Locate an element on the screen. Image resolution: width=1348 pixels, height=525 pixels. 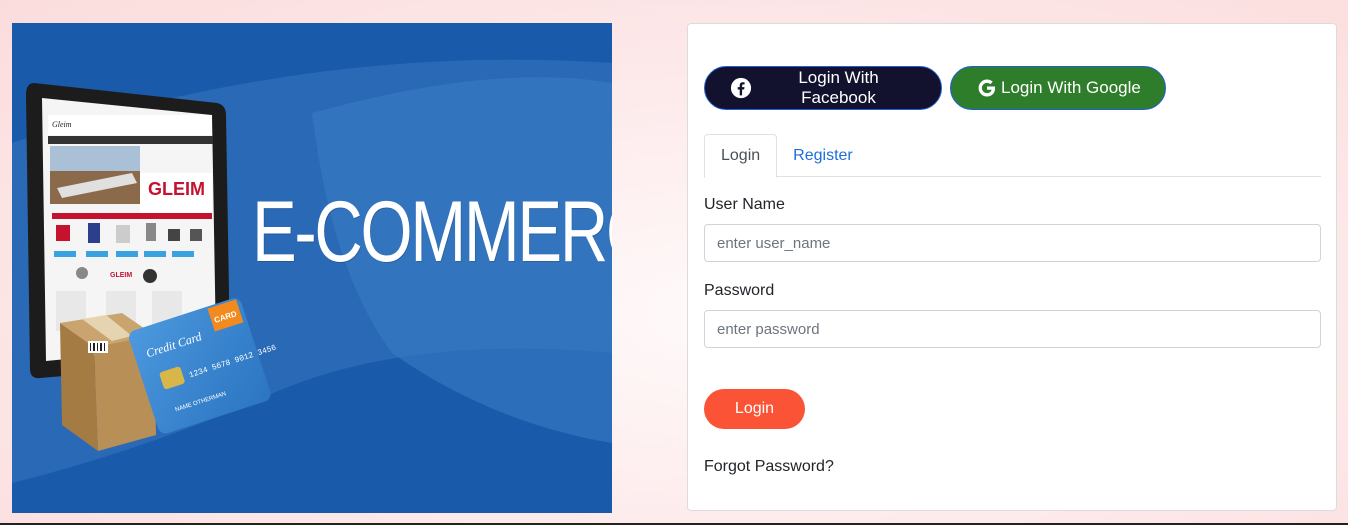
forgot-password-link: Forgot Password? is located at coordinates (769, 467).